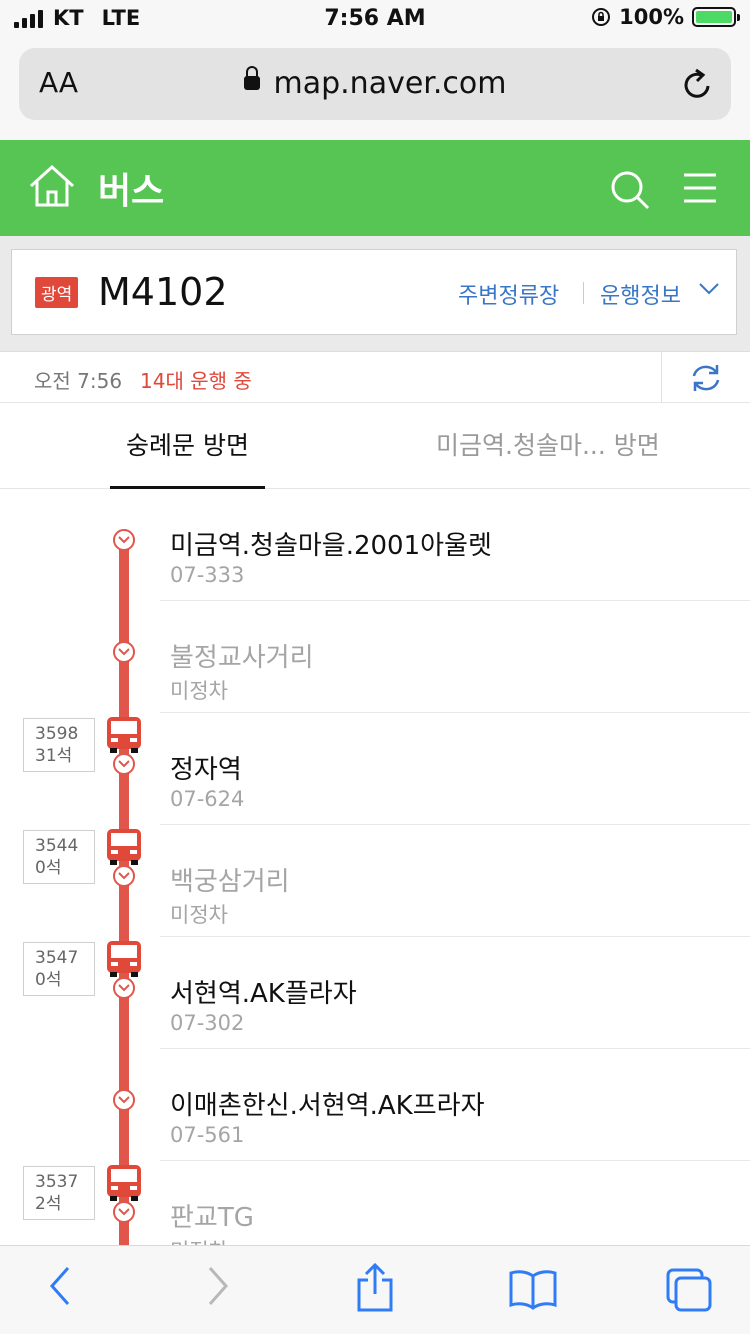  What do you see at coordinates (331, 546) in the screenshot?
I see `stop-name: 미금역.청솔마을.2001아울렛` at bounding box center [331, 546].